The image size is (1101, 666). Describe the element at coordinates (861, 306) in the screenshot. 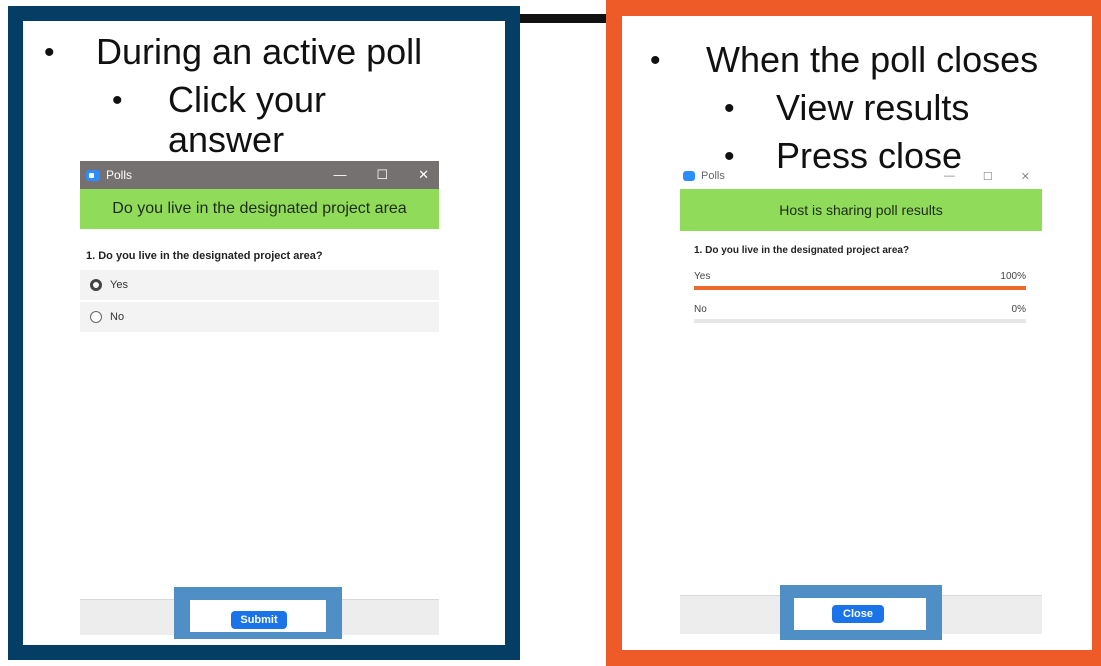

I see `result-row-no: No 0%` at that location.